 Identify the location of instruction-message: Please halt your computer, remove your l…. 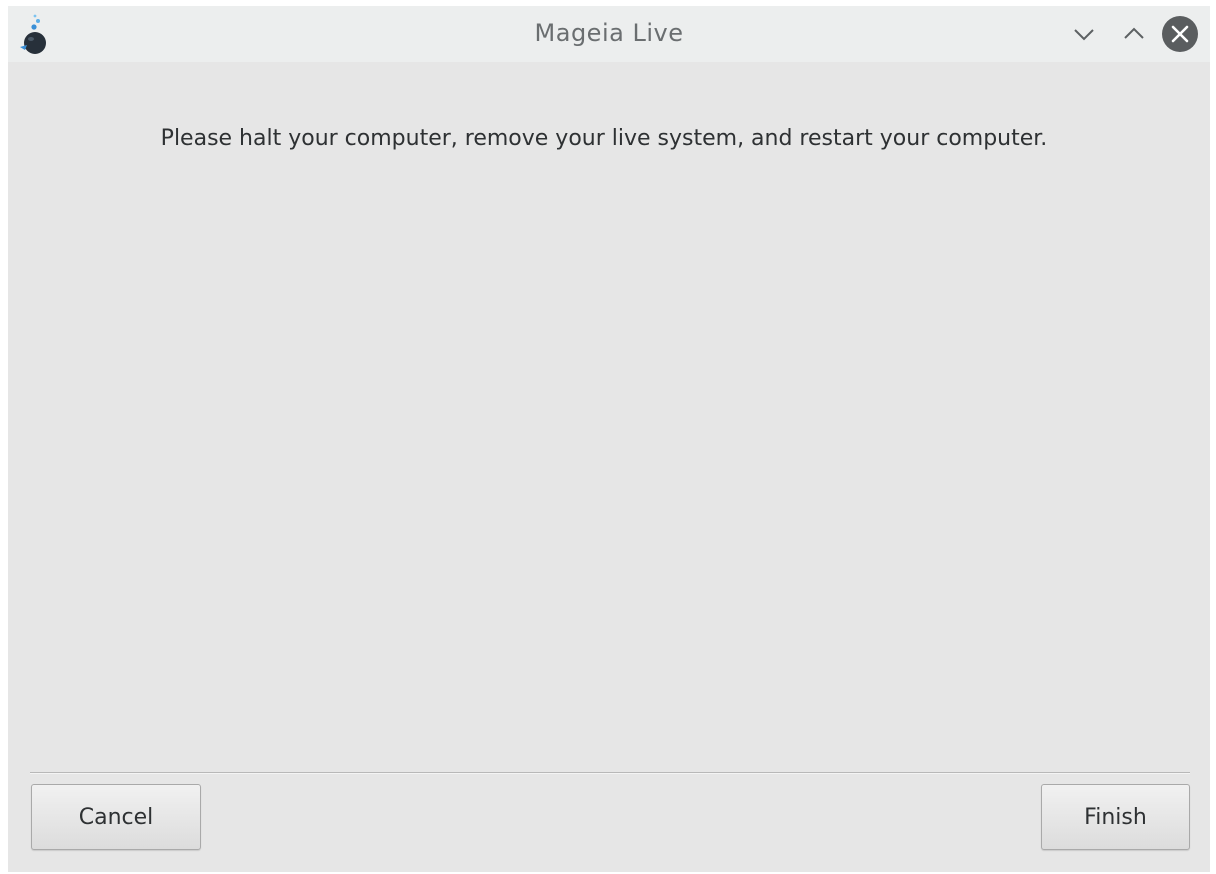
(604, 138).